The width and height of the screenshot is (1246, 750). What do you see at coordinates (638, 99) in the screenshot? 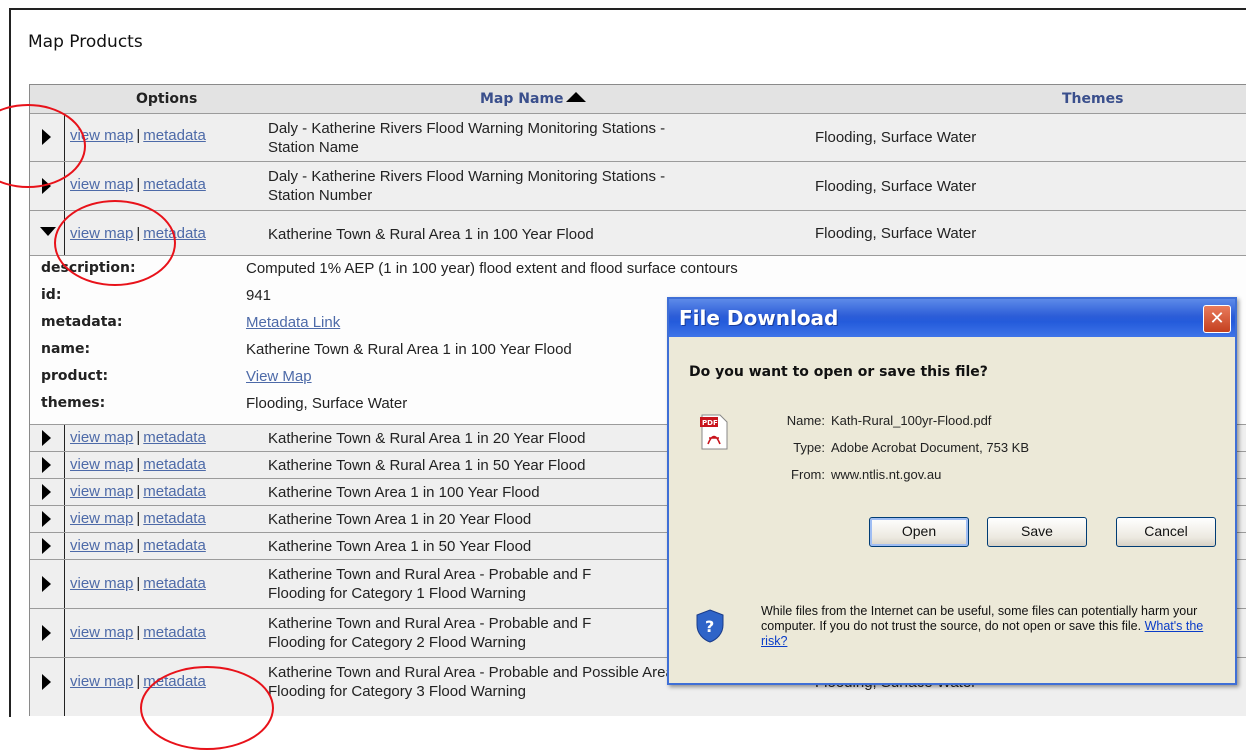
I see `table-header: Options Map Name Themes` at bounding box center [638, 99].